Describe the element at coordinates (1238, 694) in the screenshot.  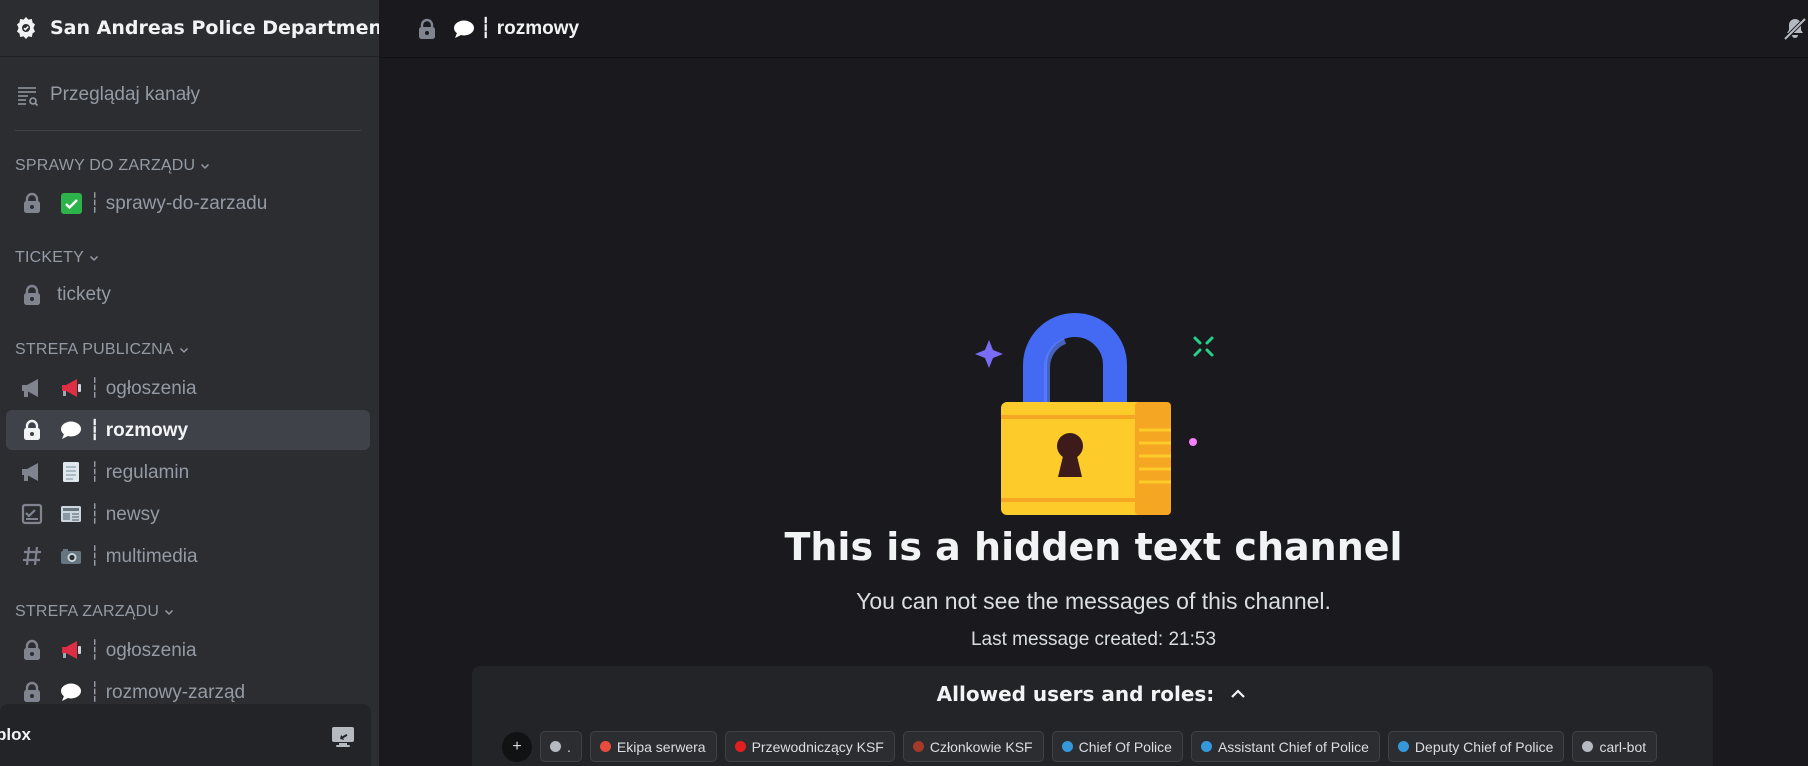
I see `chevron-up-icon` at that location.